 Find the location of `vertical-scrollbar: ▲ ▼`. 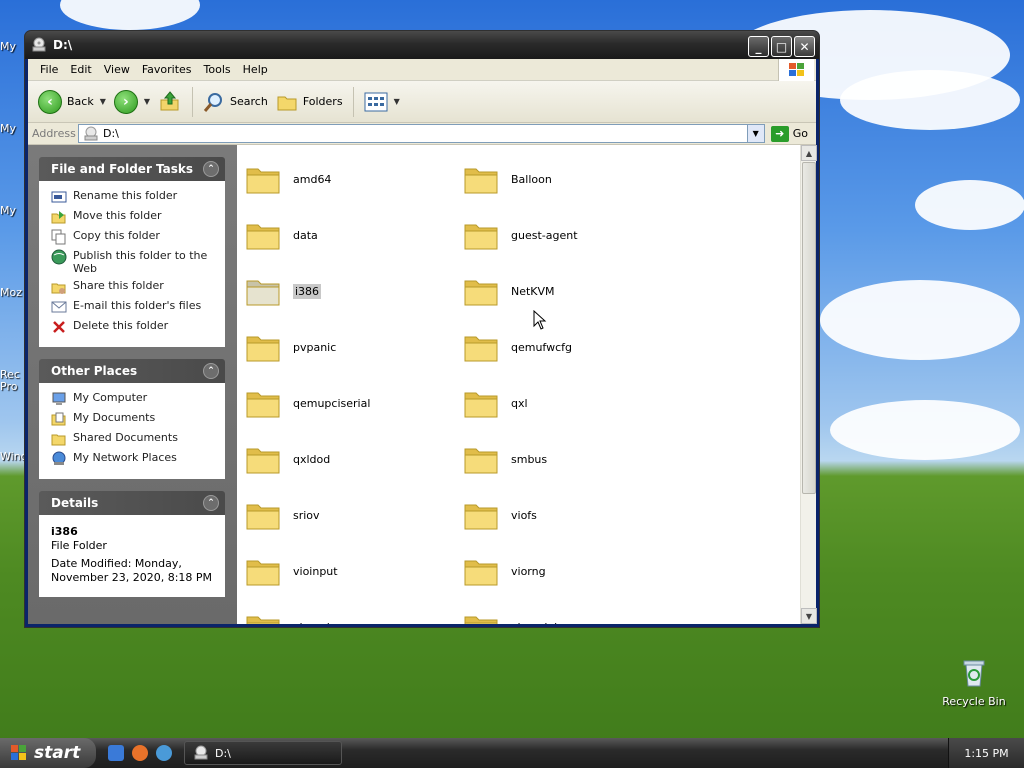

vertical-scrollbar: ▲ ▼ is located at coordinates (808, 384).